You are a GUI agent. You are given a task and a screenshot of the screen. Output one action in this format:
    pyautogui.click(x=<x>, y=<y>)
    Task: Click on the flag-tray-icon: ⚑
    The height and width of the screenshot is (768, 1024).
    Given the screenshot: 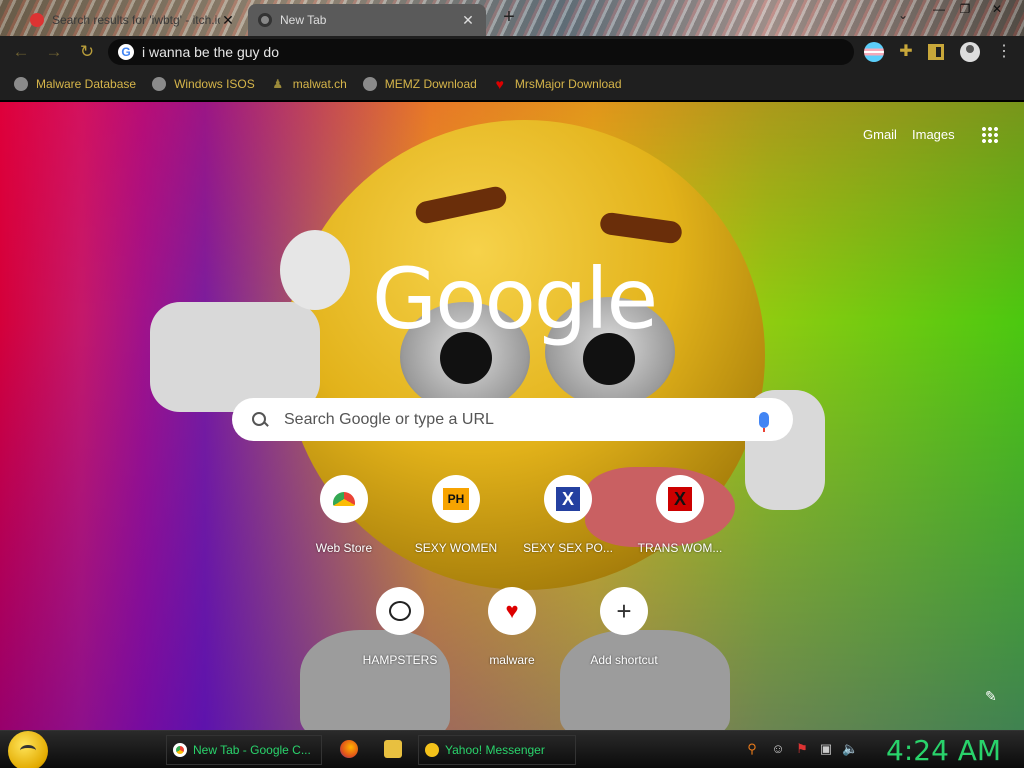 What is the action you would take?
    pyautogui.click(x=802, y=749)
    